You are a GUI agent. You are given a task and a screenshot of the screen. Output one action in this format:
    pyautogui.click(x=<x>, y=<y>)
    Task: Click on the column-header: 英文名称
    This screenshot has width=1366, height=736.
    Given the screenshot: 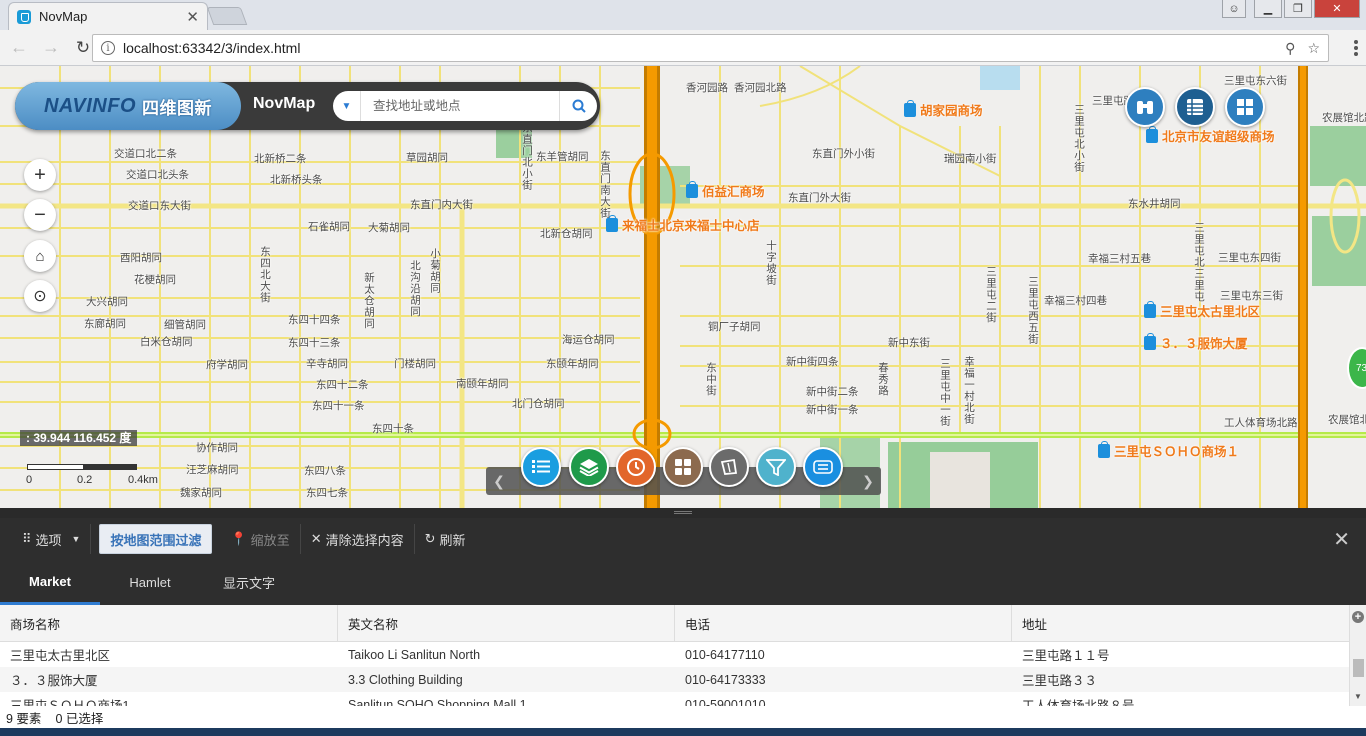 What is the action you would take?
    pyautogui.click(x=506, y=623)
    